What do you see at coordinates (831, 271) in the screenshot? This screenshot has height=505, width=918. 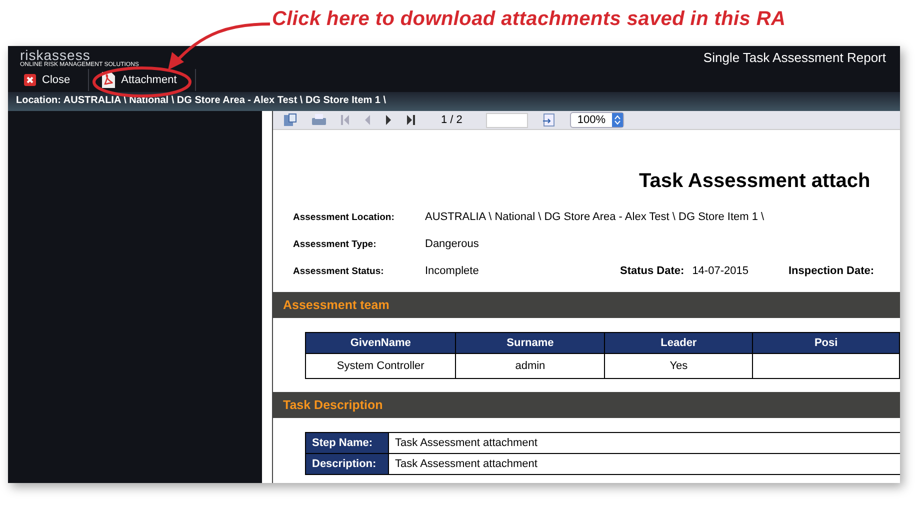 I see `field-label: Inspection Date:` at bounding box center [831, 271].